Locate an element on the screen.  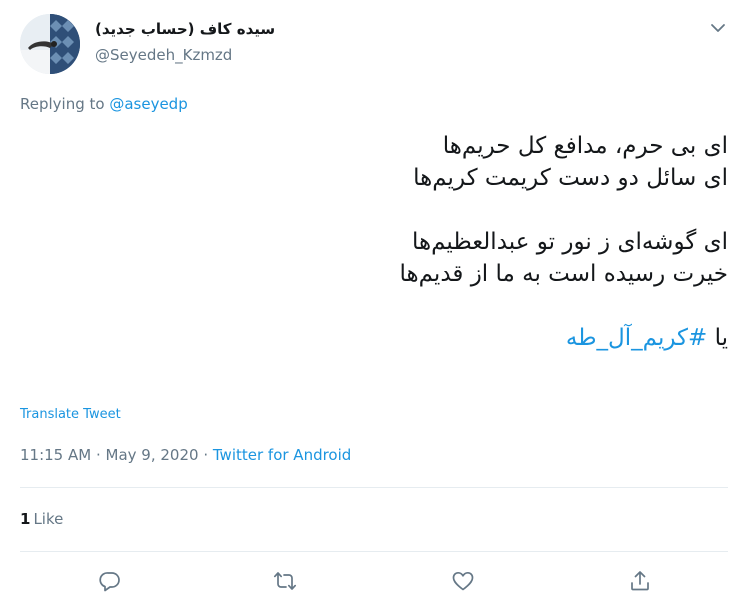
avatar is located at coordinates (50, 44).